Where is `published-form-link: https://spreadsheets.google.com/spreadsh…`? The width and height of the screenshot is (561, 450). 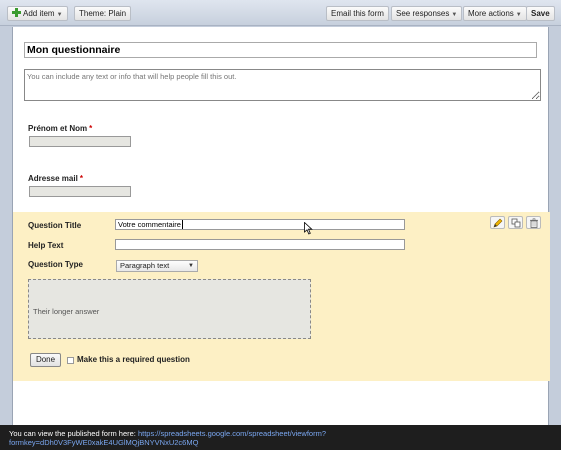 published-form-link: https://spreadsheets.google.com/spreadsh… is located at coordinates (232, 433).